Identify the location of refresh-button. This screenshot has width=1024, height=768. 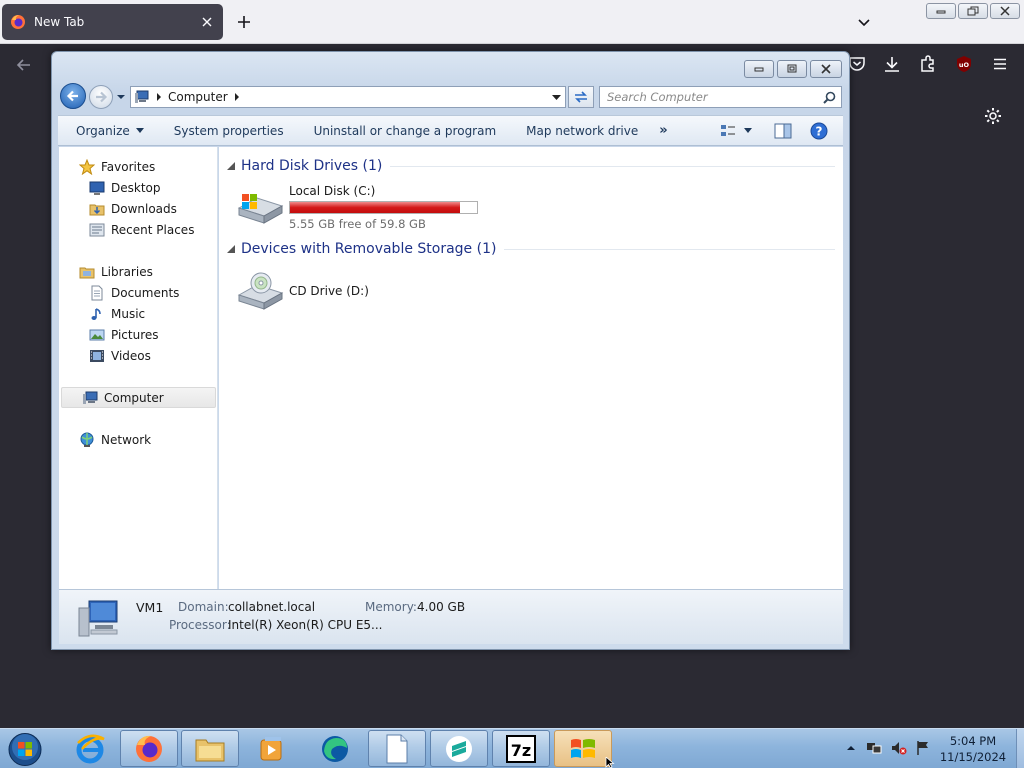
(581, 97).